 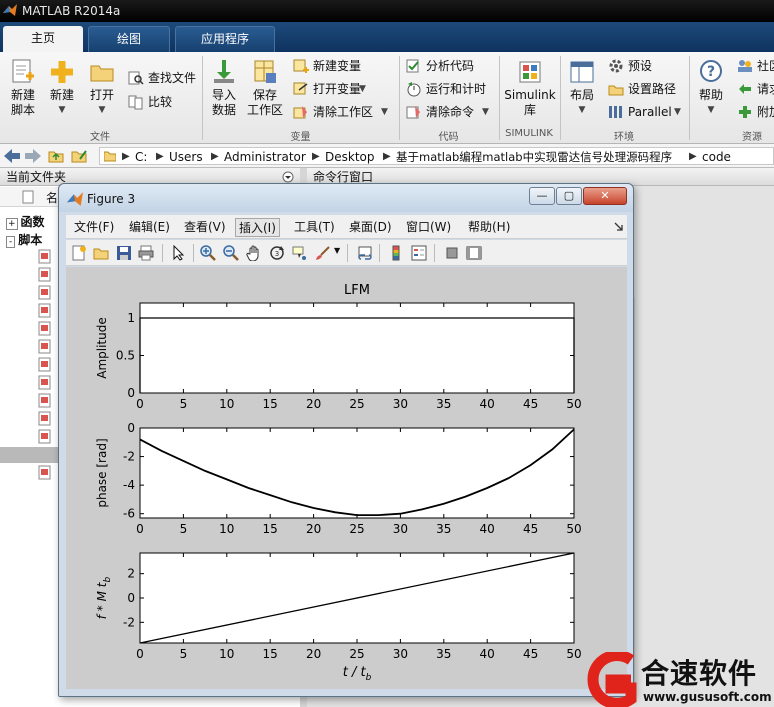 I want to click on ribbon-separator, so click(x=560, y=98).